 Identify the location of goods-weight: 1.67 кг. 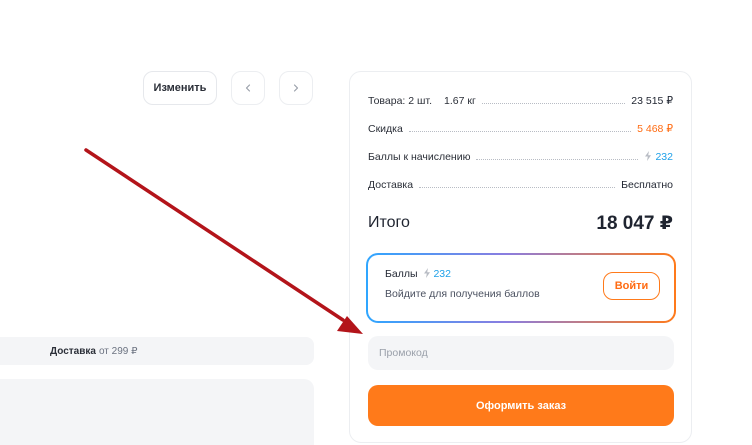
(460, 101).